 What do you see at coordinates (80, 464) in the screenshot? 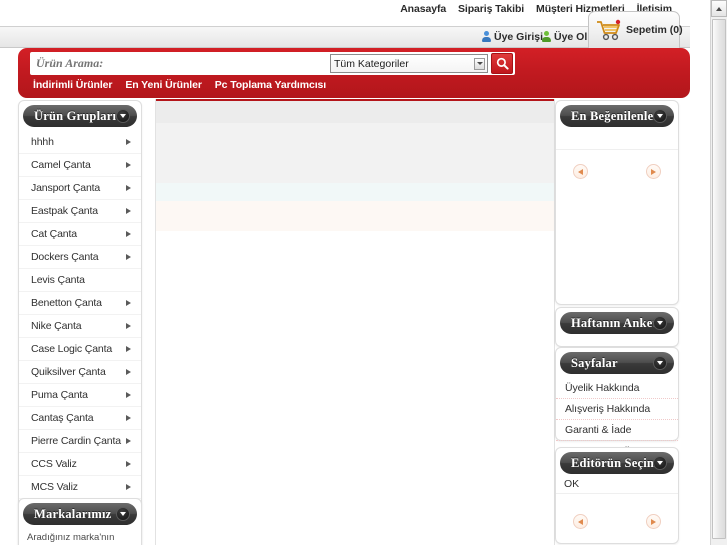
I see `product-group-item: CCS Valiz` at bounding box center [80, 464].